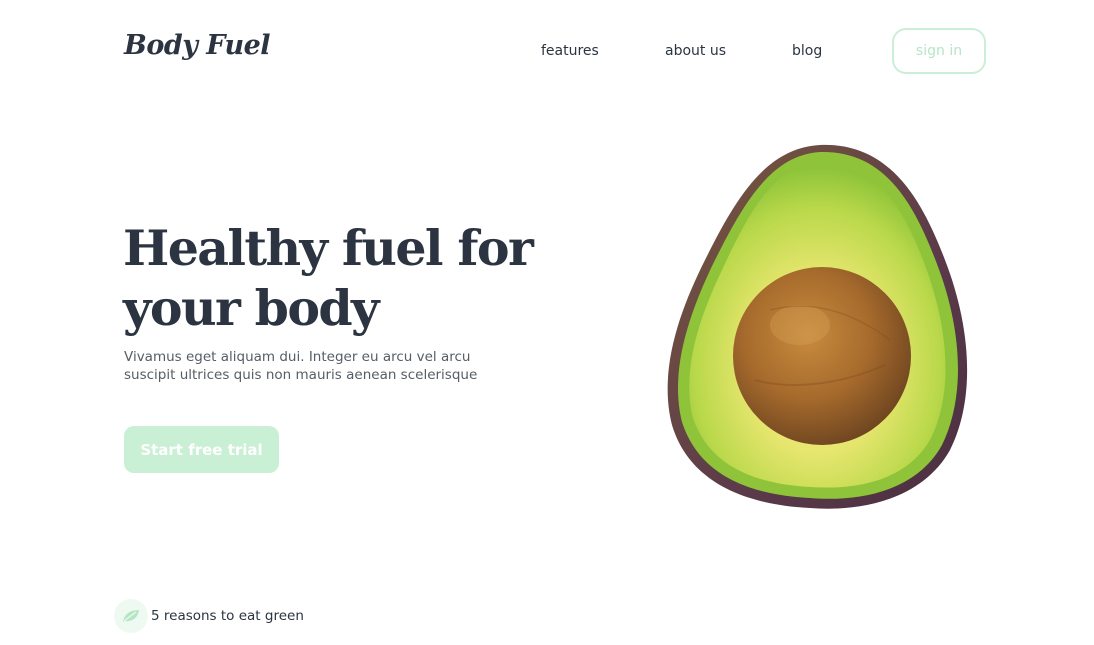  I want to click on nav-link-blog: blog, so click(807, 51).